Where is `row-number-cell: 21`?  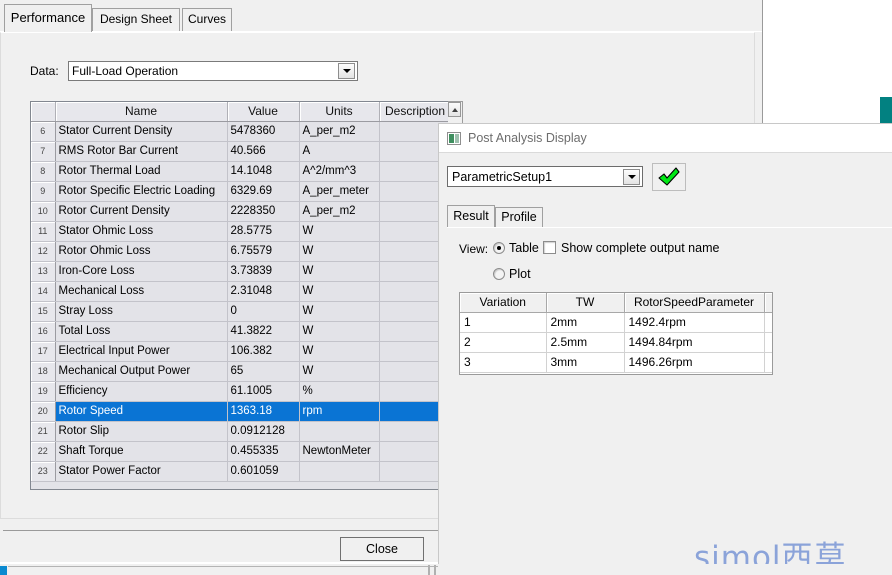 row-number-cell: 21 is located at coordinates (43, 431).